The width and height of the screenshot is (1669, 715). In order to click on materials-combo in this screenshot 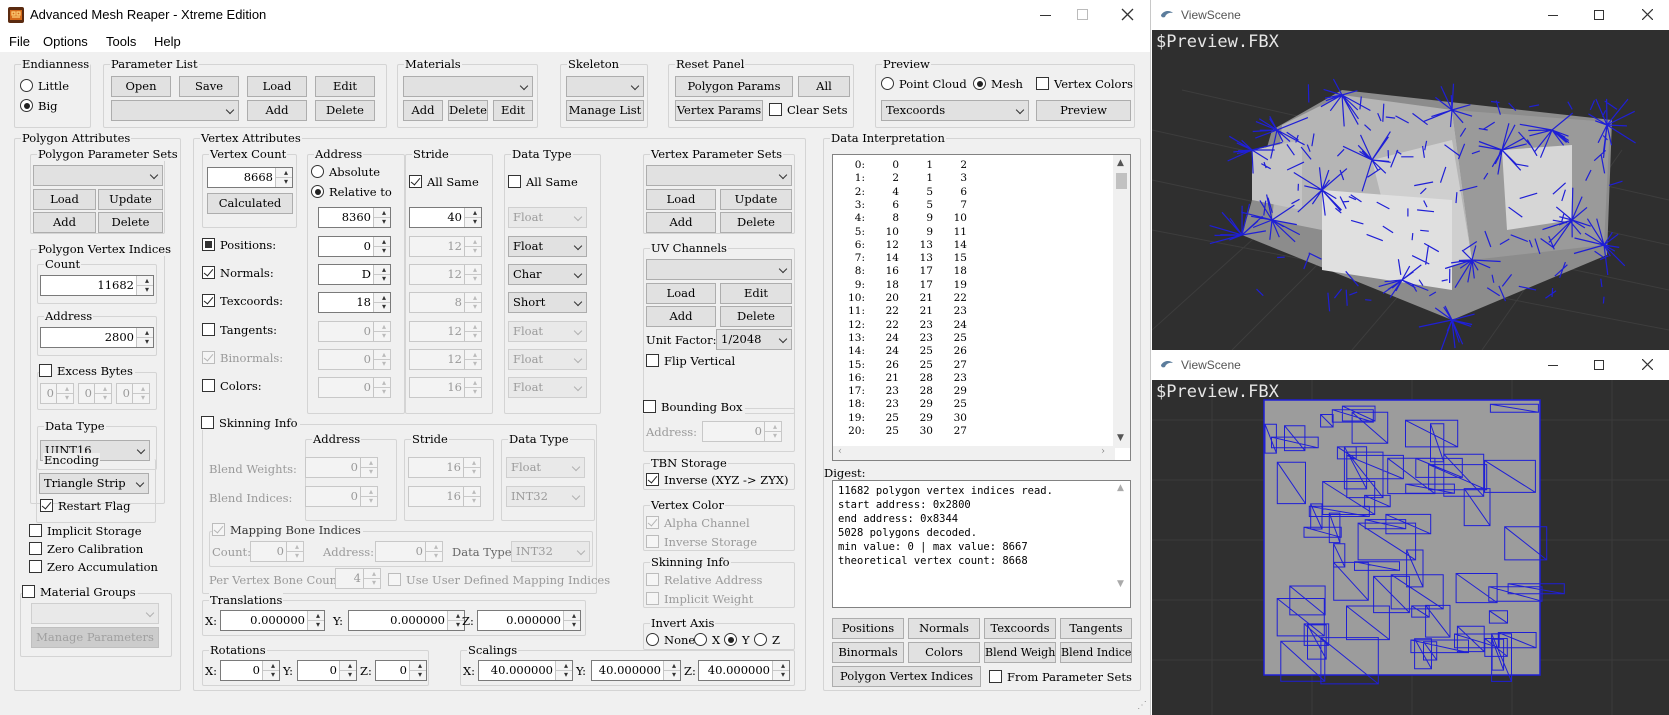, I will do `click(468, 86)`.